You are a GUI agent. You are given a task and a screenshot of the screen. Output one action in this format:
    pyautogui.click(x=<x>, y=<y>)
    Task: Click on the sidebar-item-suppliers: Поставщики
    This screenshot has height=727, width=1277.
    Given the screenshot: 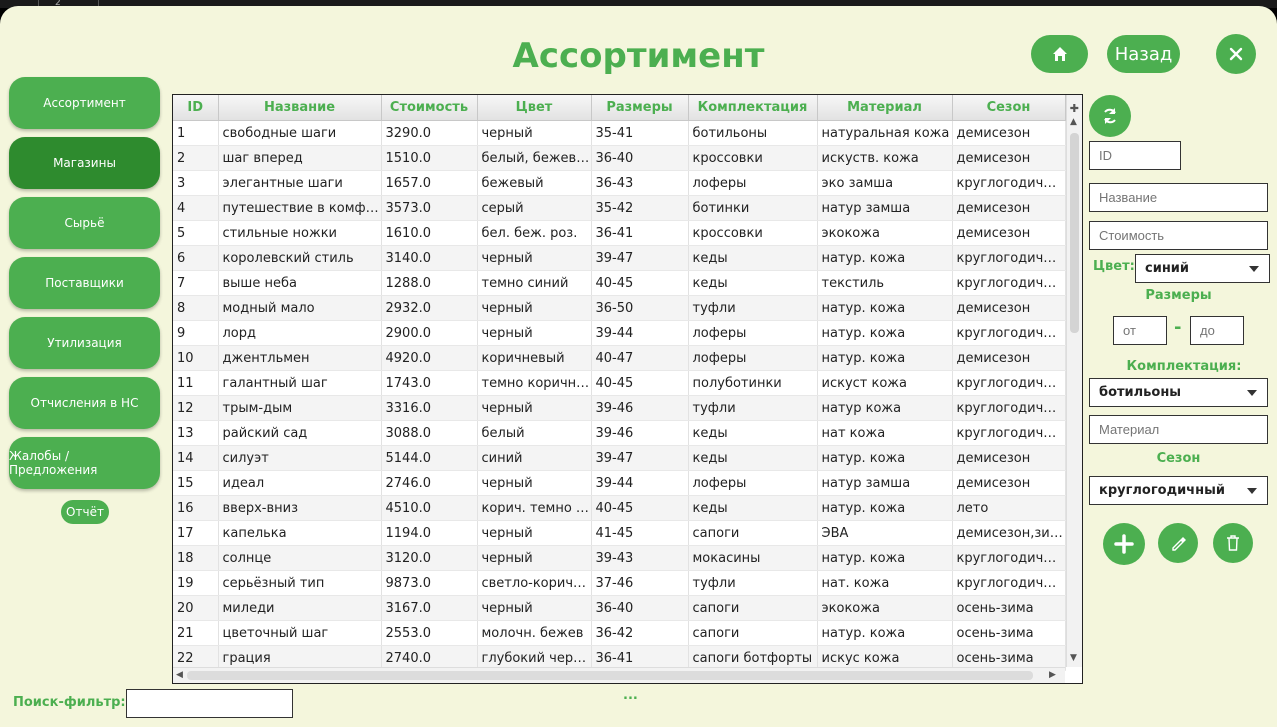 What is the action you would take?
    pyautogui.click(x=84, y=283)
    